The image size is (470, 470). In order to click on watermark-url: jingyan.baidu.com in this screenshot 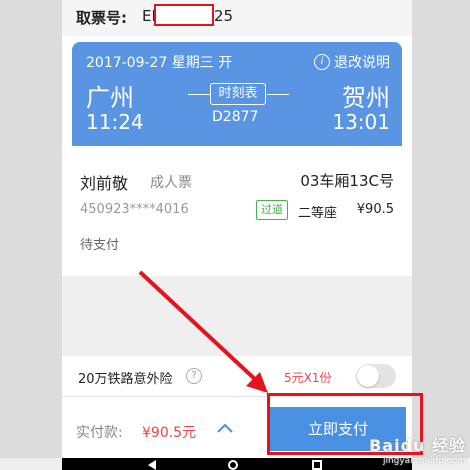, I will do `click(424, 461)`.